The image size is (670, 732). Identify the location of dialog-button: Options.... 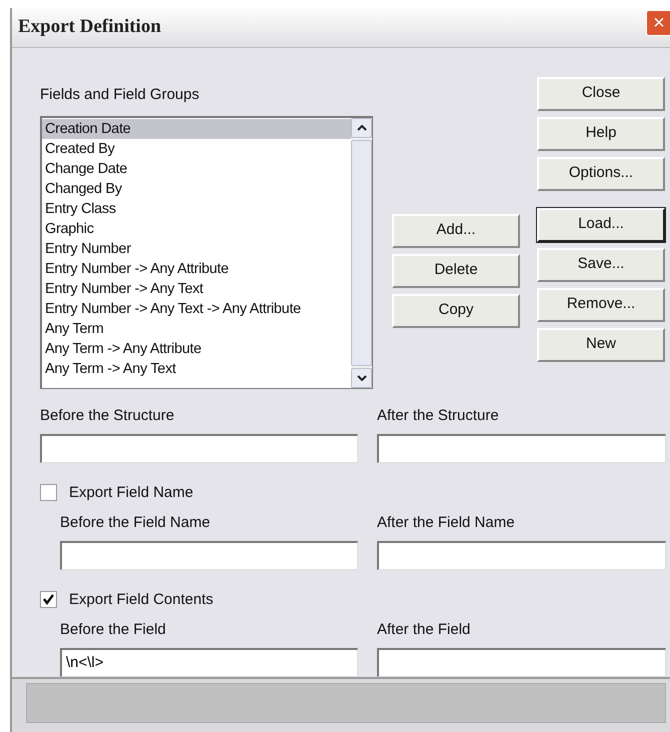
(601, 173).